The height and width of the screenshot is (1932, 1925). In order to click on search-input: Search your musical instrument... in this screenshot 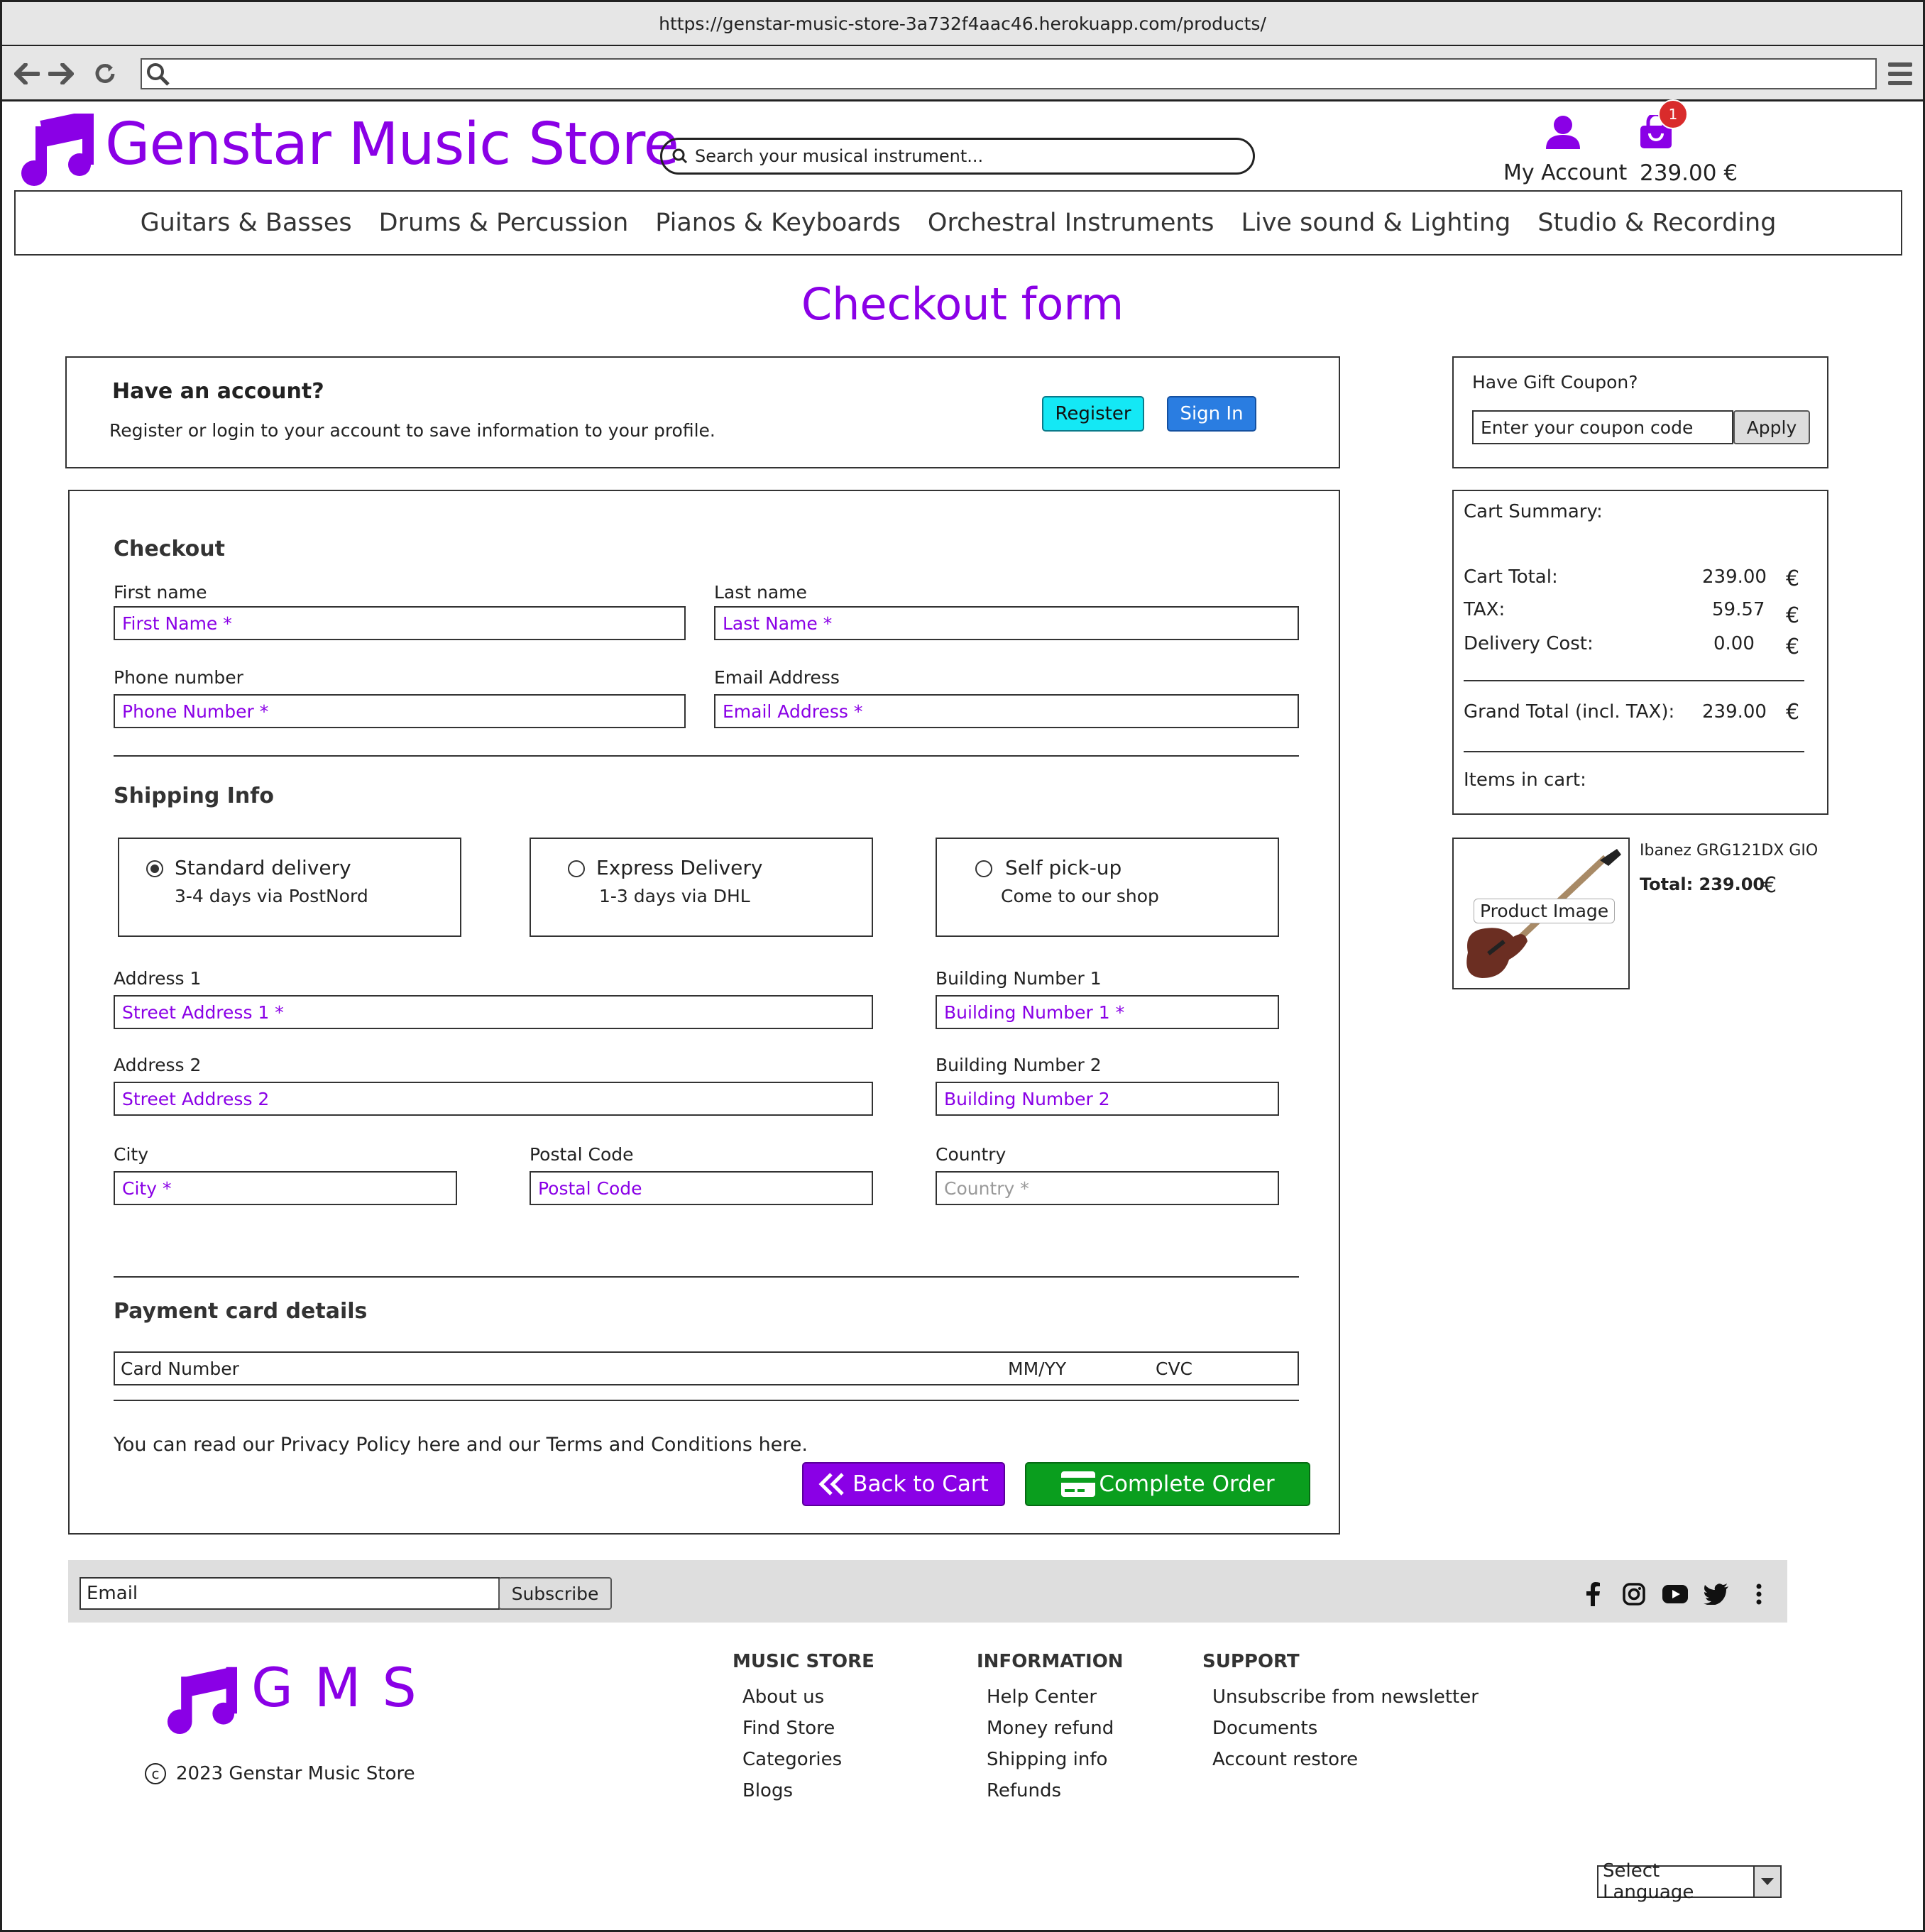, I will do `click(957, 156)`.